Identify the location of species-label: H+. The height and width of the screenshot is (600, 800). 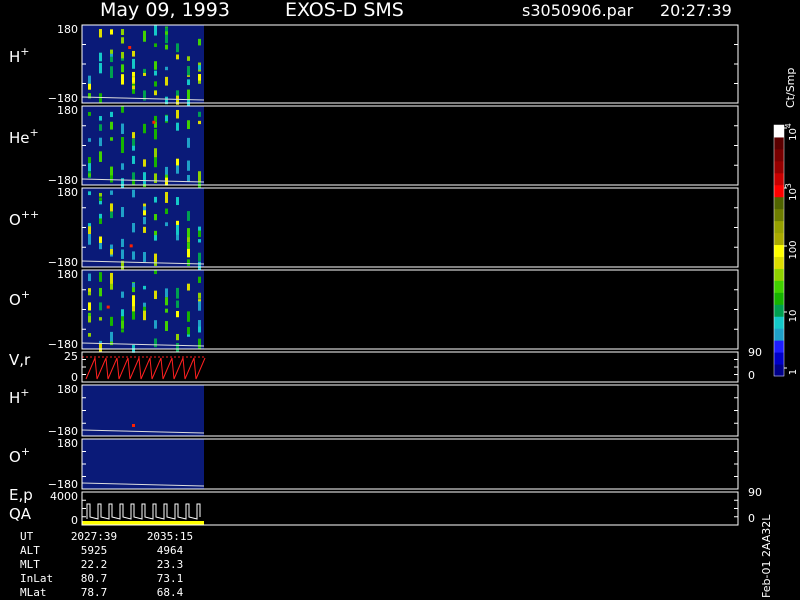
(19, 55).